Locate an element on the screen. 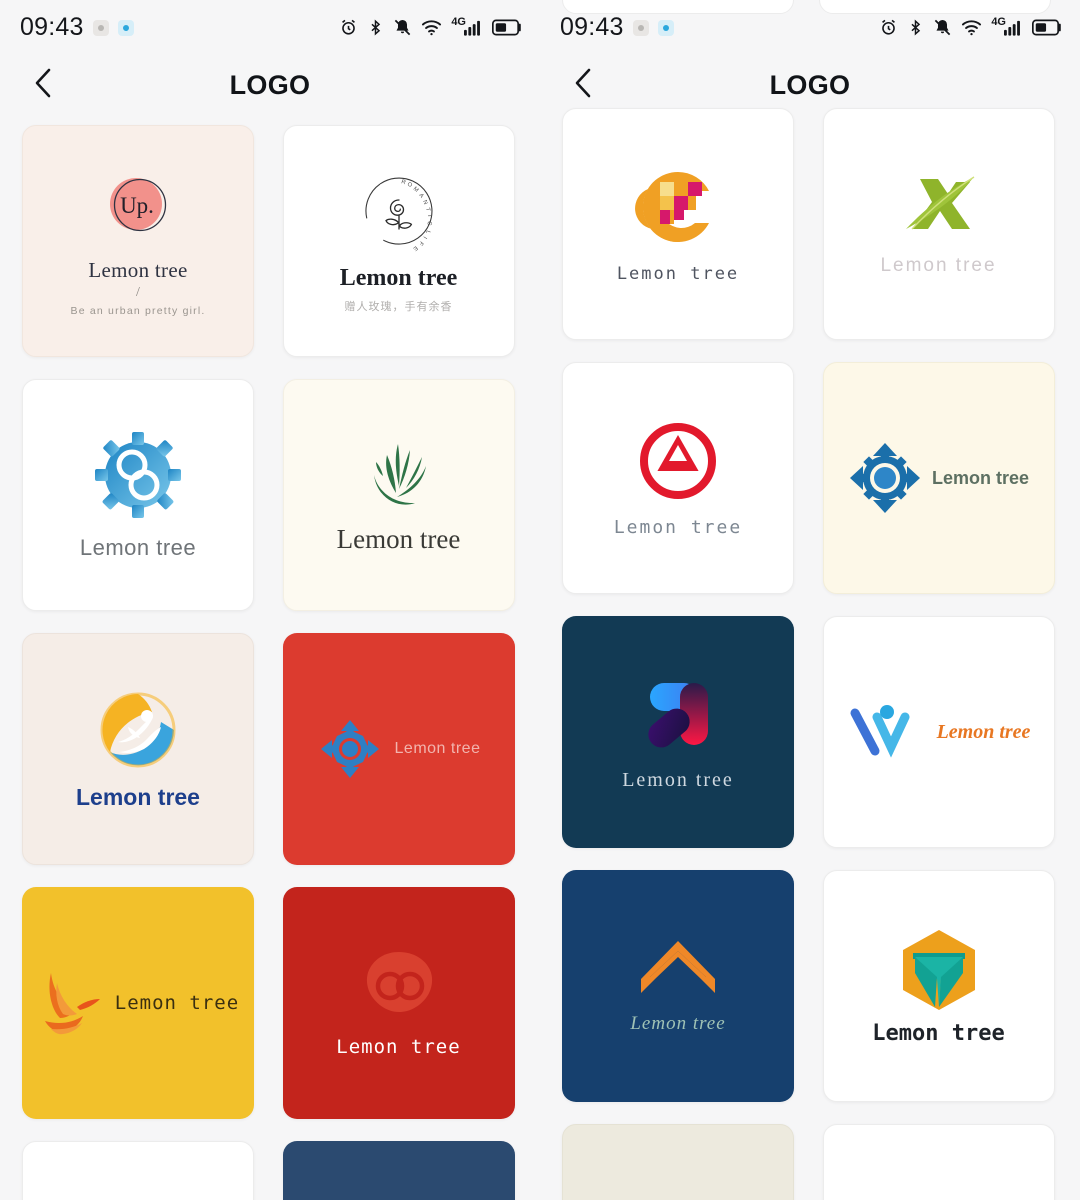 This screenshot has height=1200, width=1080. svg-text: C is located at coordinates (428, 222).